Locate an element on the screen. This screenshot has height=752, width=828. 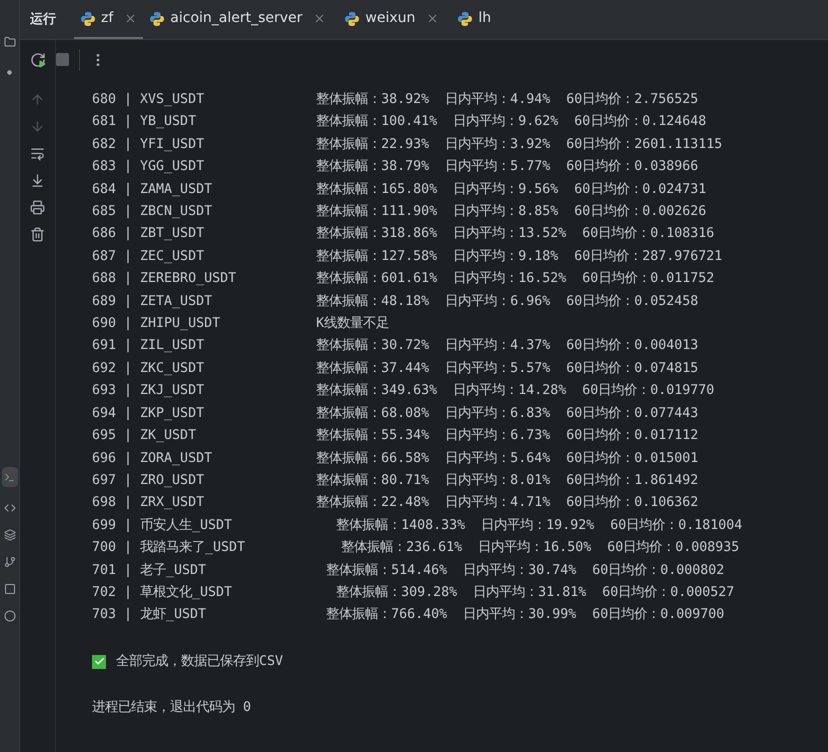
console-detail: 整体振幅：601.61% 日内平均：16.52% 60日均价：0.011752 is located at coordinates (515, 279).